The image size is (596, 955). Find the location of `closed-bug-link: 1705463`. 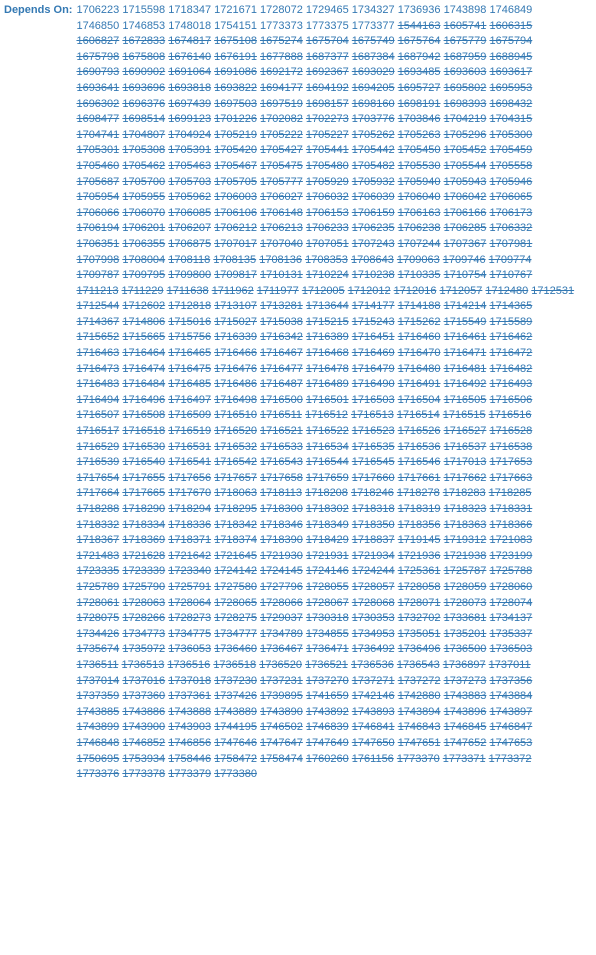

closed-bug-link: 1705463 is located at coordinates (189, 166).